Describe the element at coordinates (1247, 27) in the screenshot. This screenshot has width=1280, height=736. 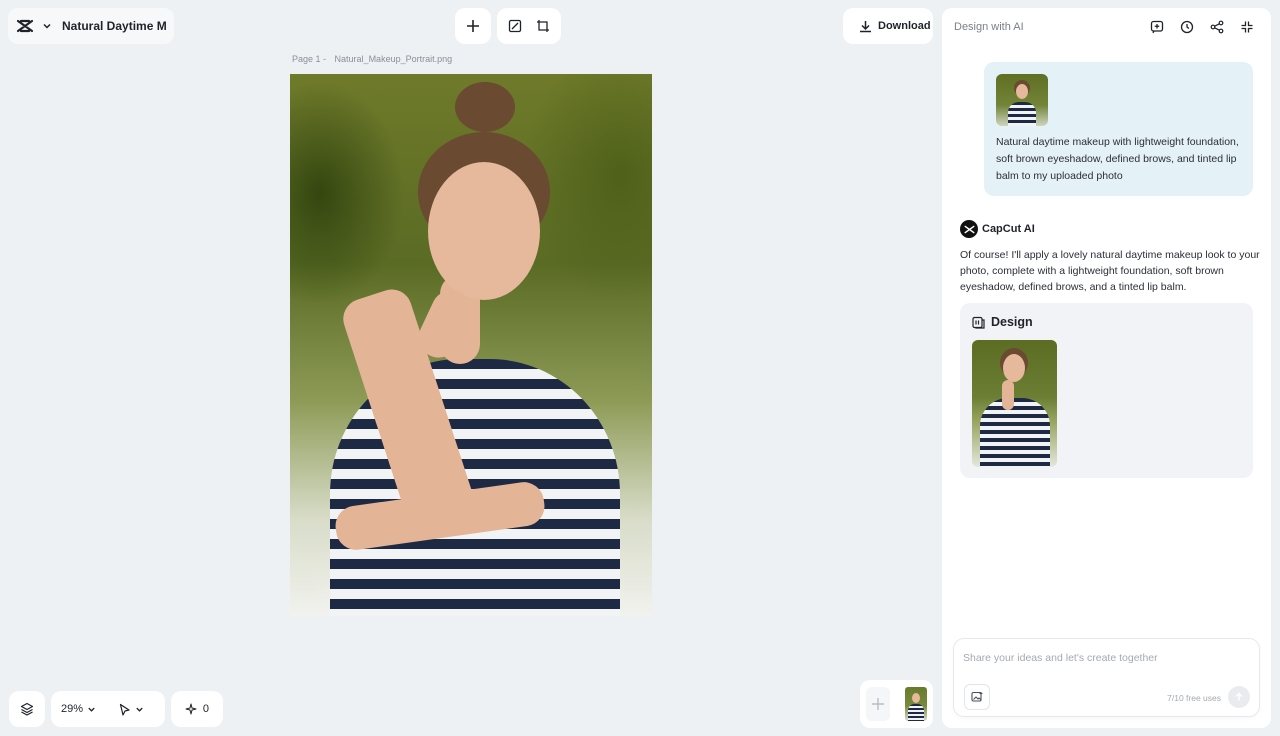
I see `collapse-icon` at that location.